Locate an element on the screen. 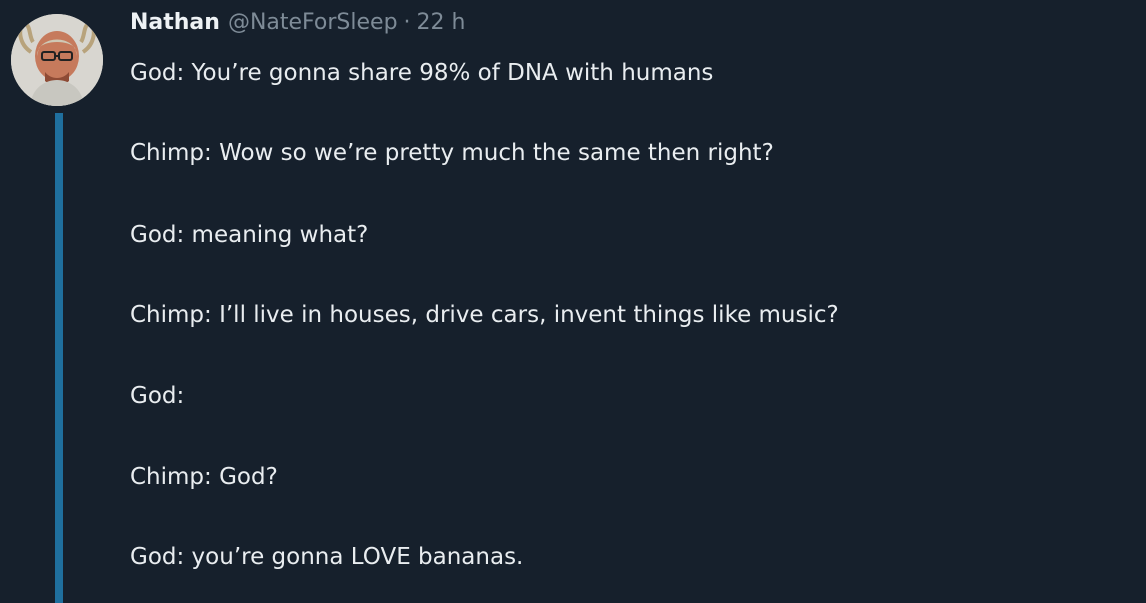  tweet-time: 22 h is located at coordinates (441, 22).